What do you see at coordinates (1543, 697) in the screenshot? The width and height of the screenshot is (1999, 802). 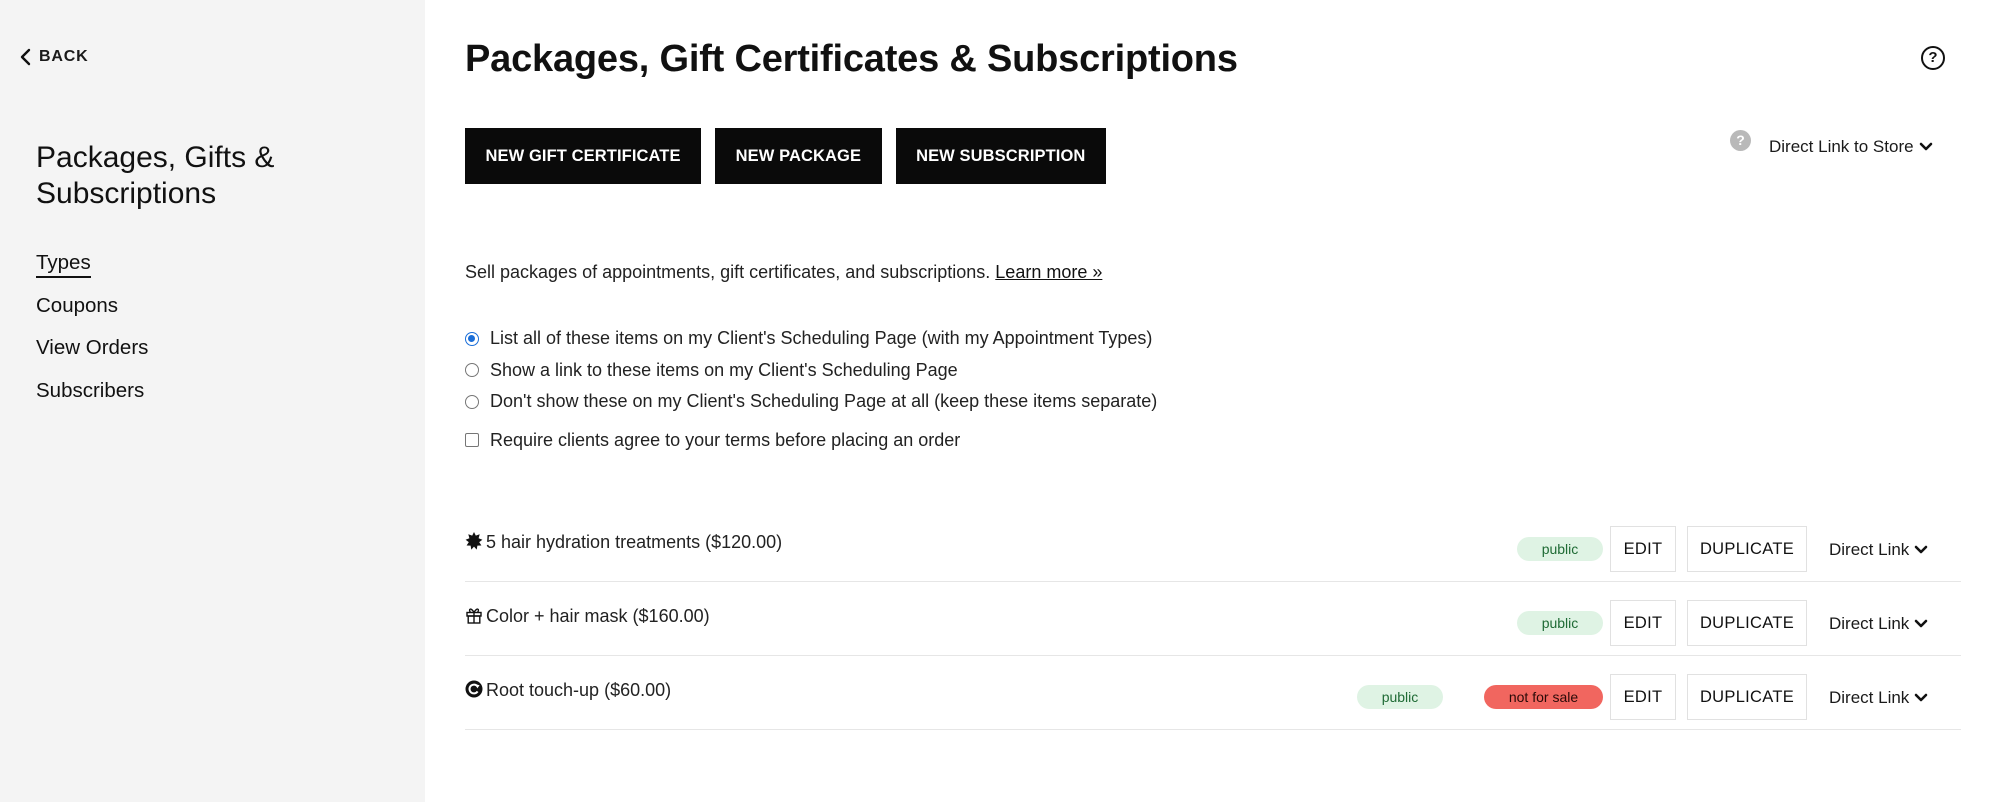 I see `not-for-sale-badge: not for sale` at bounding box center [1543, 697].